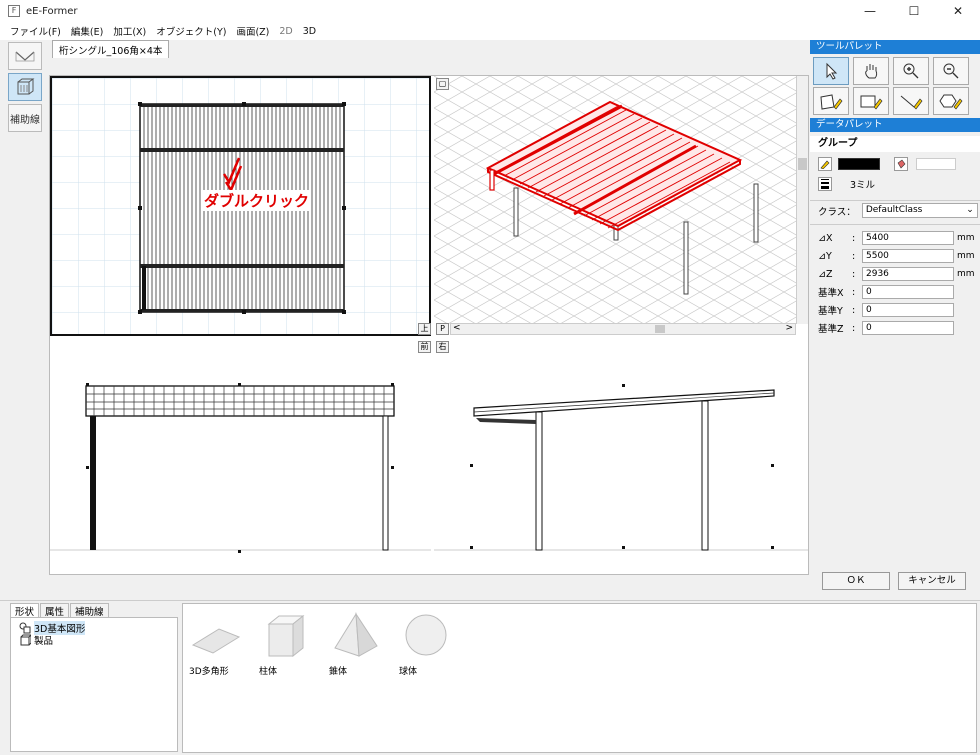  I want to click on left-toolbar: 補助線, so click(27, 88).